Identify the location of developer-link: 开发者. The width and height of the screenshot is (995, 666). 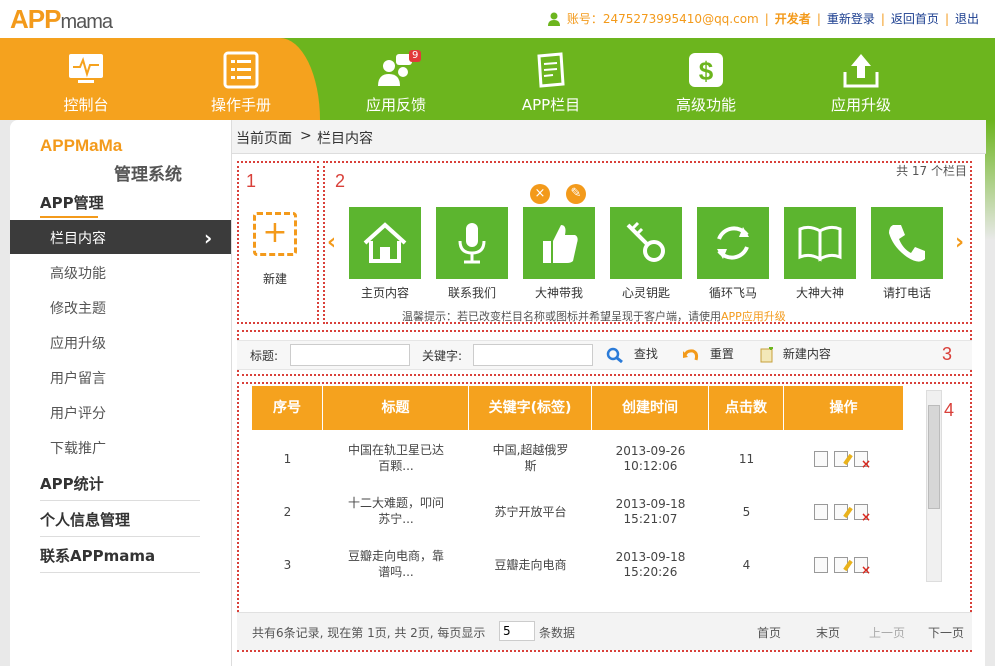
(793, 18).